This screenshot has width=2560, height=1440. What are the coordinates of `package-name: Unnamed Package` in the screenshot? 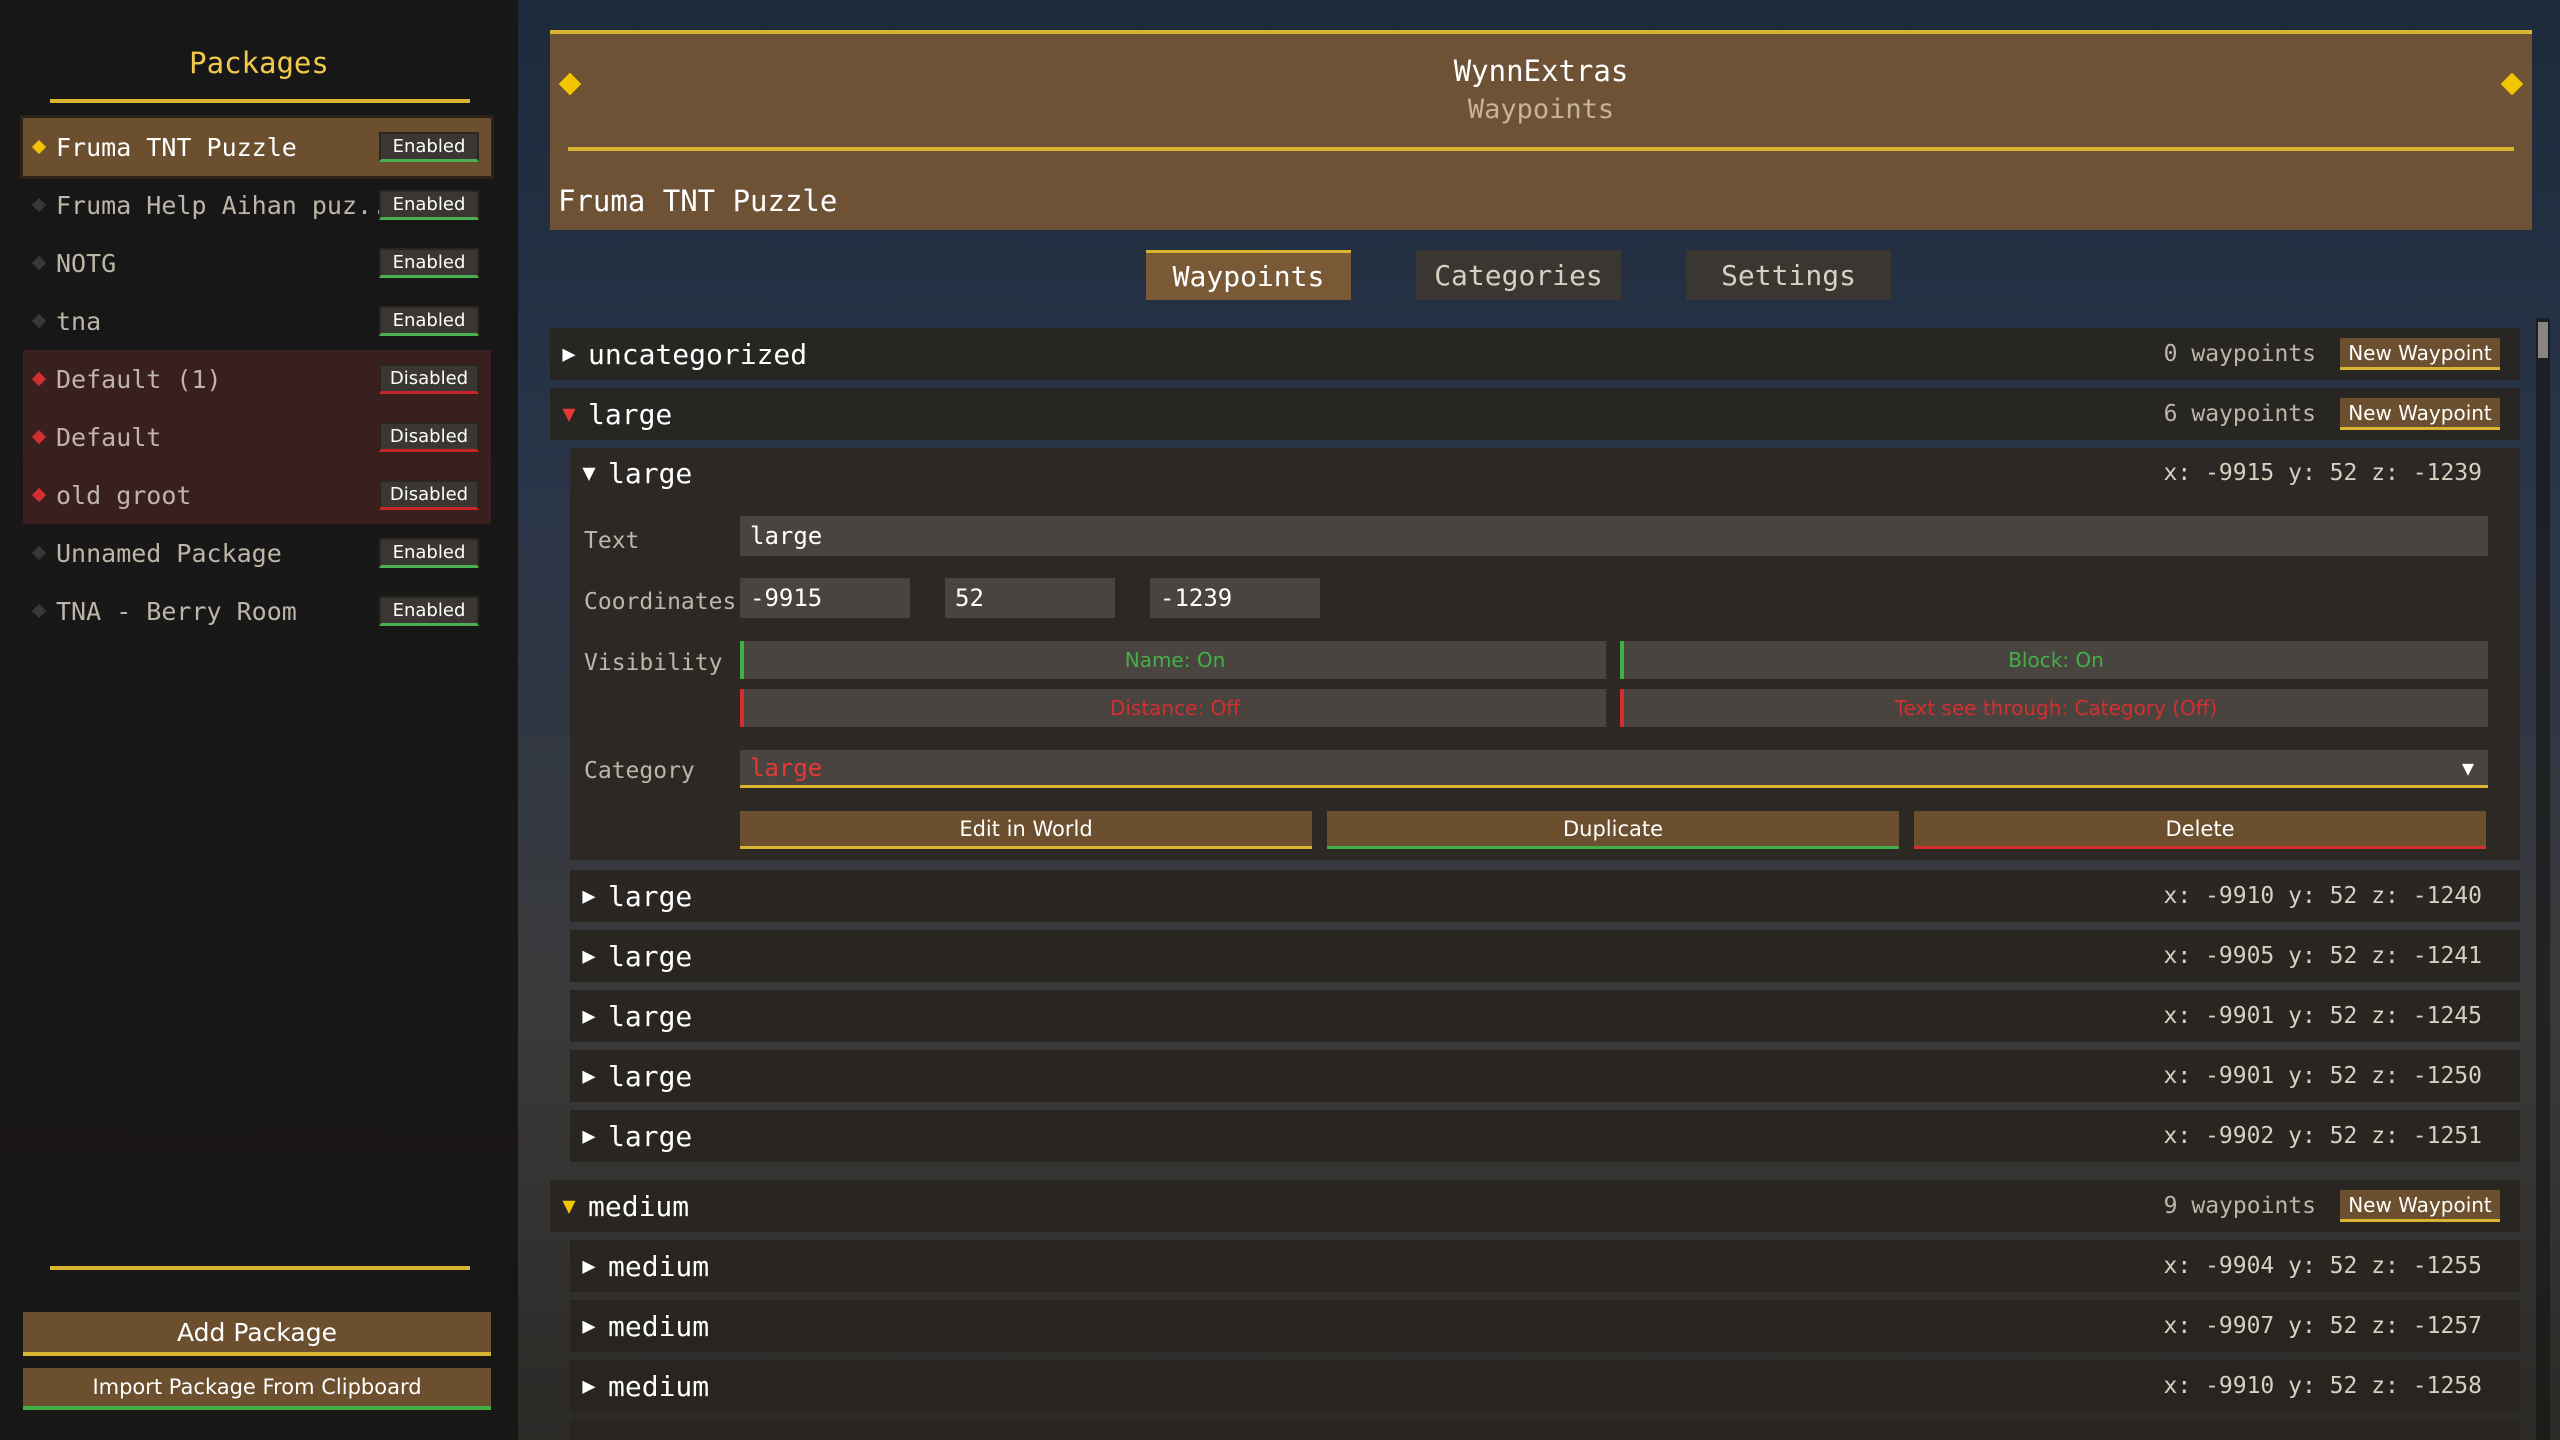 It's located at (169, 553).